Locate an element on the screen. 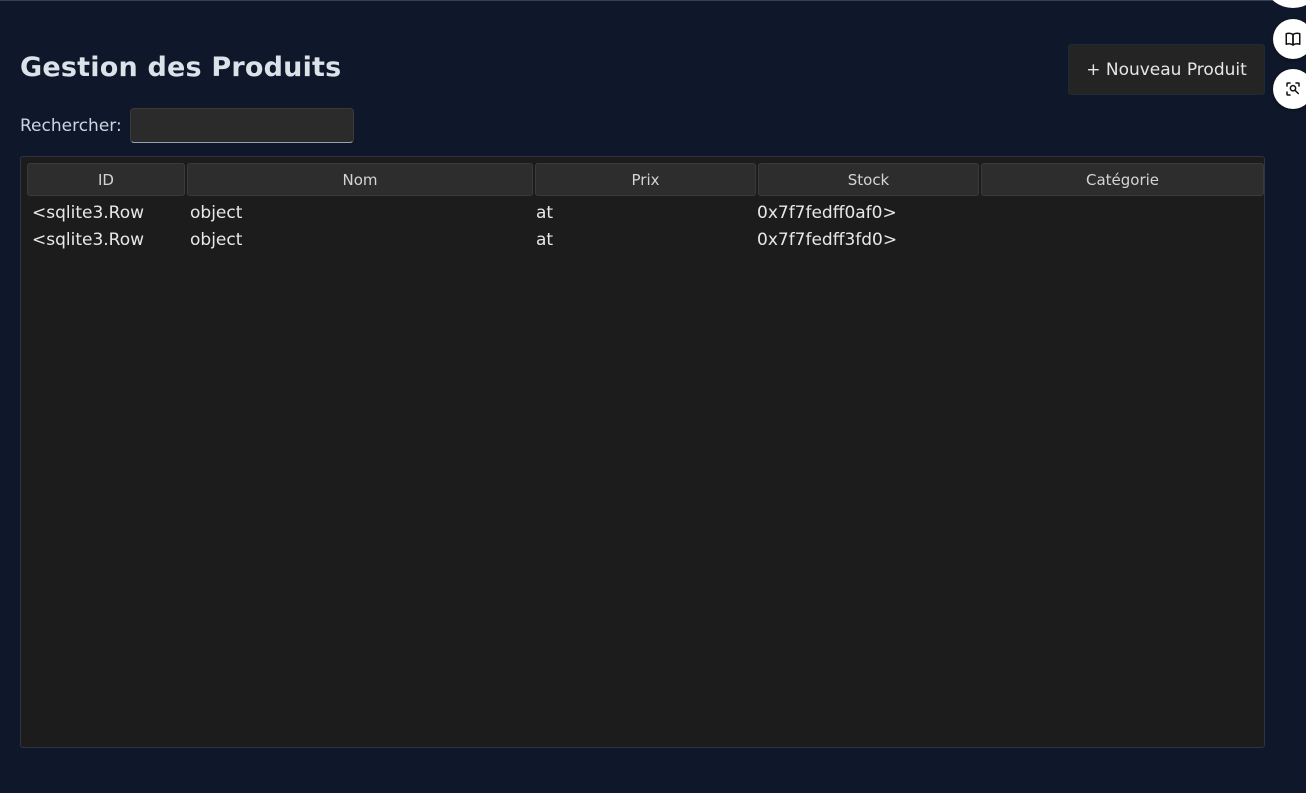 The height and width of the screenshot is (793, 1306). side-toolbar-button-partial is located at coordinates (1287, 4).